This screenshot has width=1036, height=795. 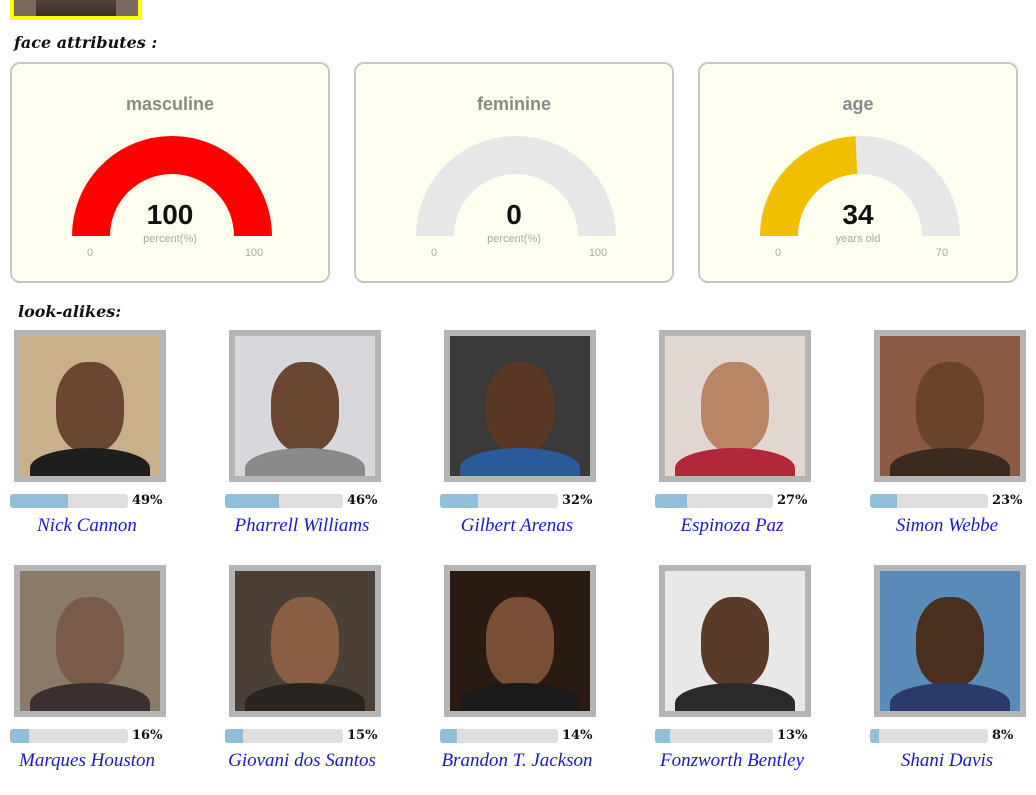 I want to click on query-photo-thumbnail, so click(x=76, y=10).